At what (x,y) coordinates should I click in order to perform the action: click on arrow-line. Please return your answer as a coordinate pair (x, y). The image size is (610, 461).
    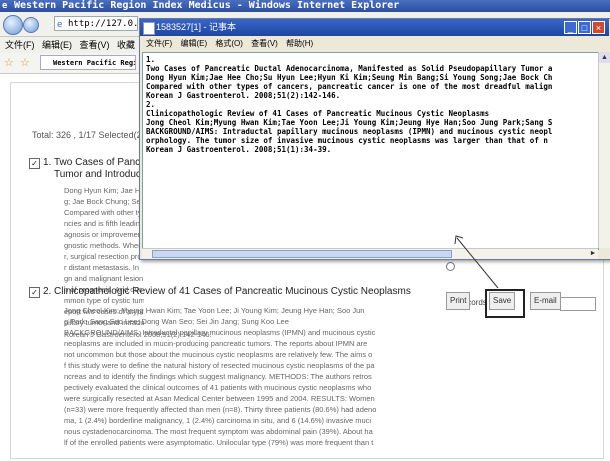
    Looking at the image, I should click on (477, 263).